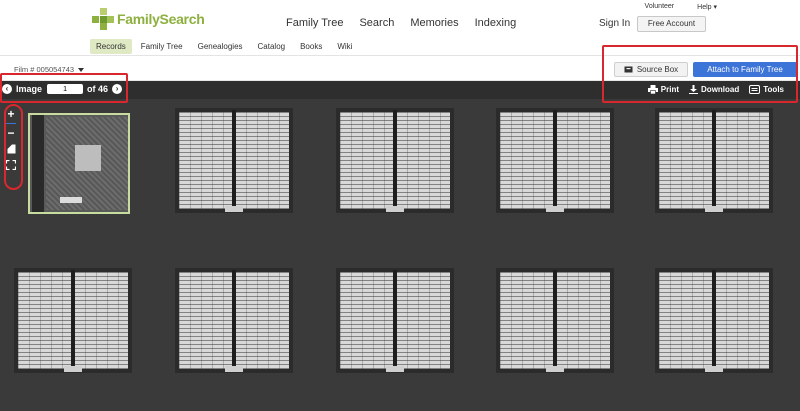 Image resolution: width=800 pixels, height=411 pixels. What do you see at coordinates (434, 23) in the screenshot?
I see `nav-memories: Memories` at bounding box center [434, 23].